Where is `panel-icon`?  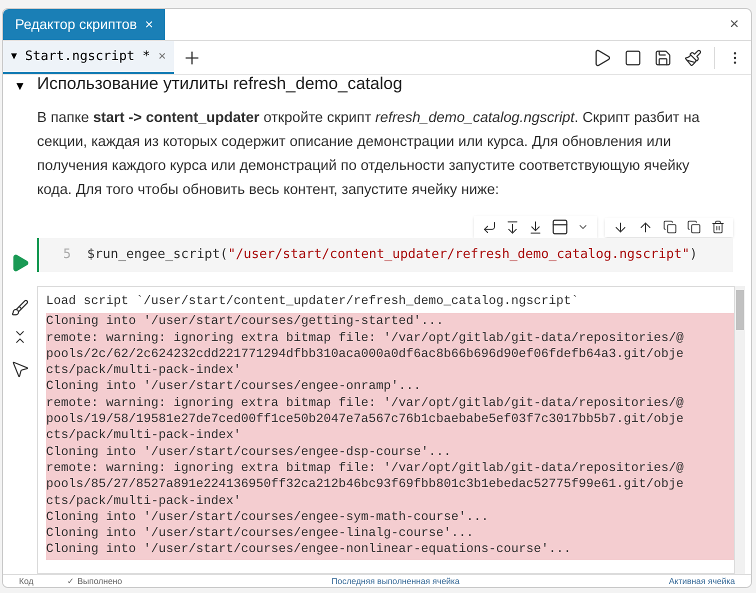 panel-icon is located at coordinates (560, 227).